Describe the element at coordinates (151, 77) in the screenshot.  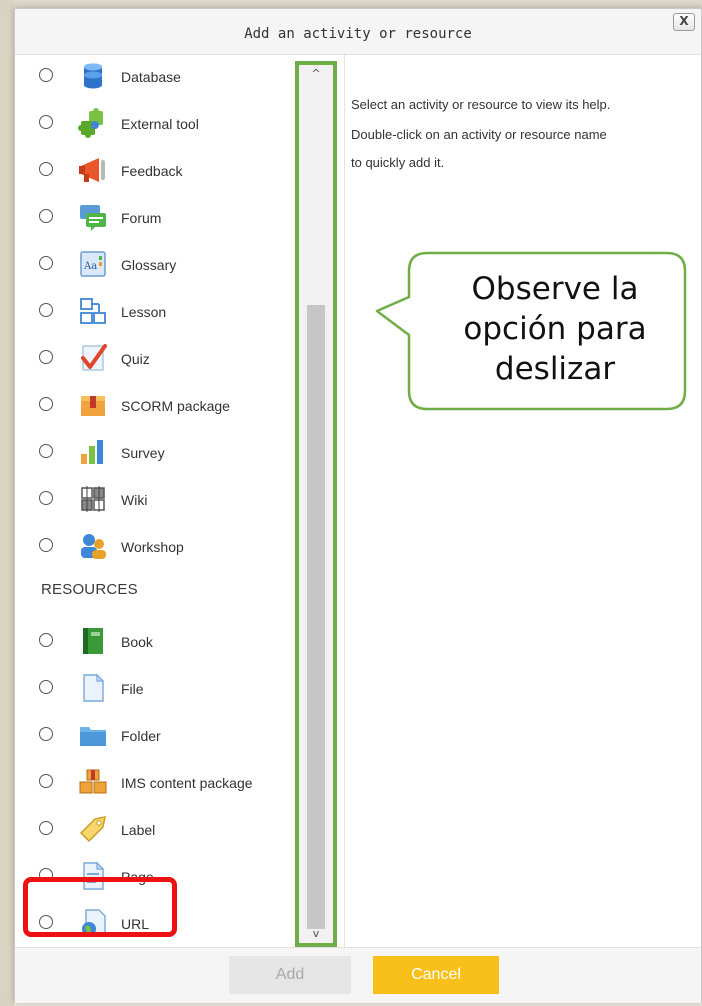
I see `item-label: Database` at that location.